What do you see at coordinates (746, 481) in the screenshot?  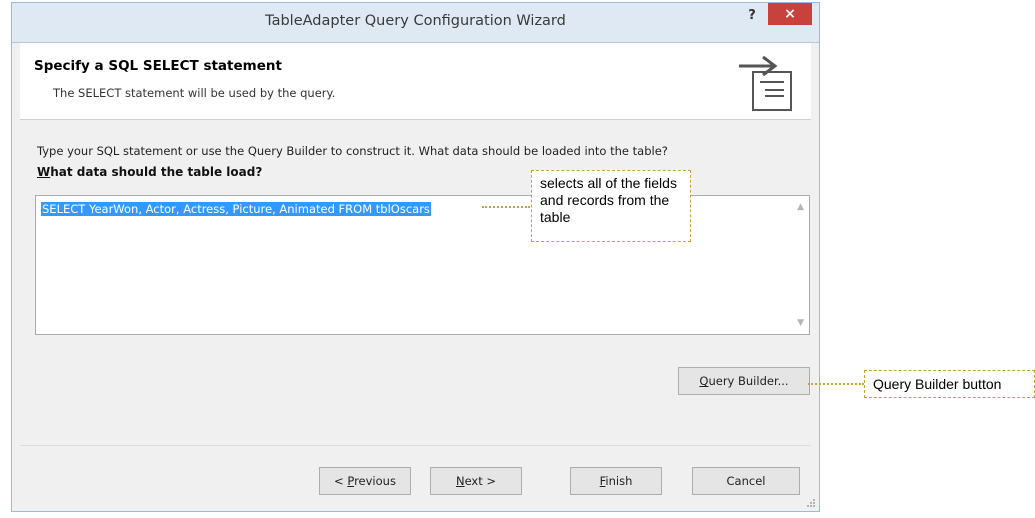 I see `cancel-button: Cancel` at bounding box center [746, 481].